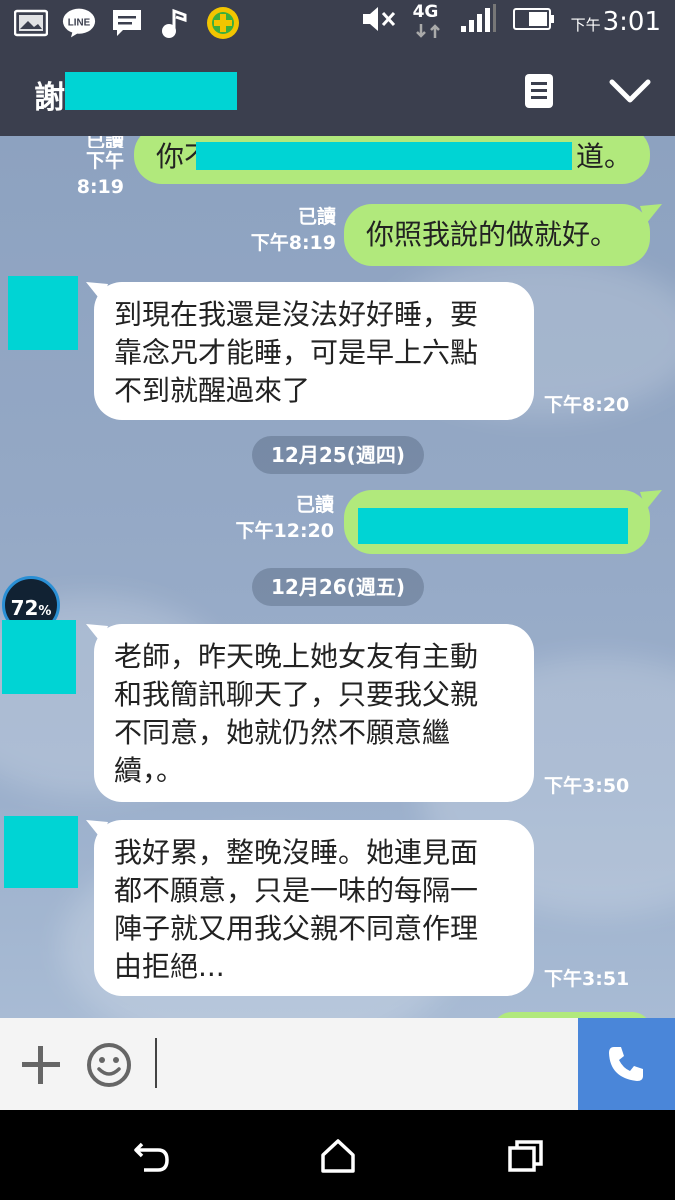  What do you see at coordinates (587, 786) in the screenshot?
I see `message-time: 下午3:50` at bounding box center [587, 786].